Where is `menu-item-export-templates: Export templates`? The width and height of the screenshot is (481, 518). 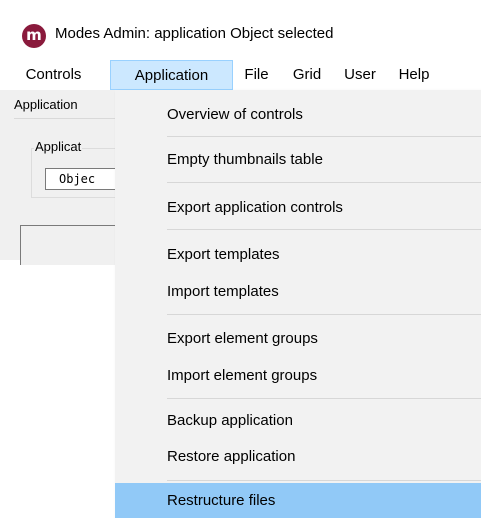
menu-item-export-templates: Export templates is located at coordinates (298, 254).